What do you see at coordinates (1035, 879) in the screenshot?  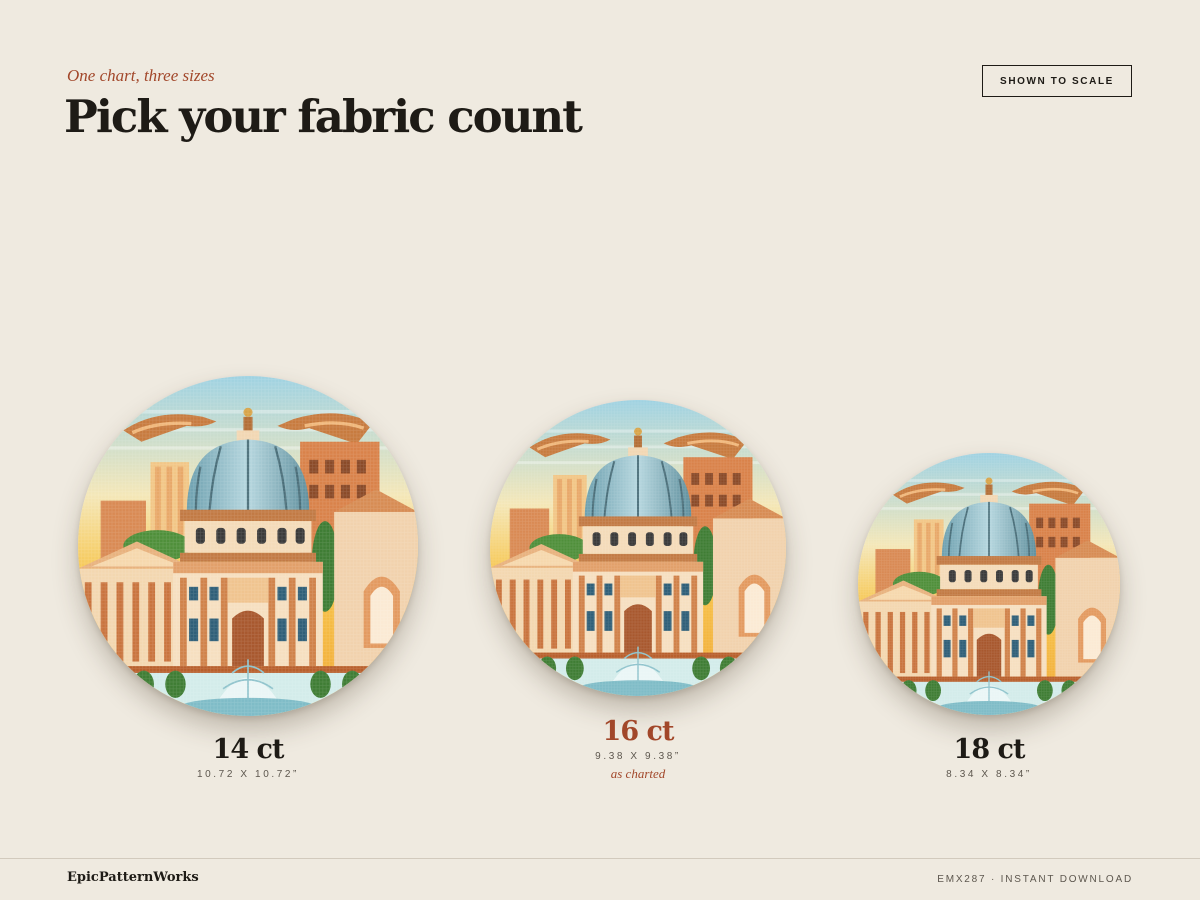 I see `sku-label: EMX287 · INSTANT DOWNLOAD` at bounding box center [1035, 879].